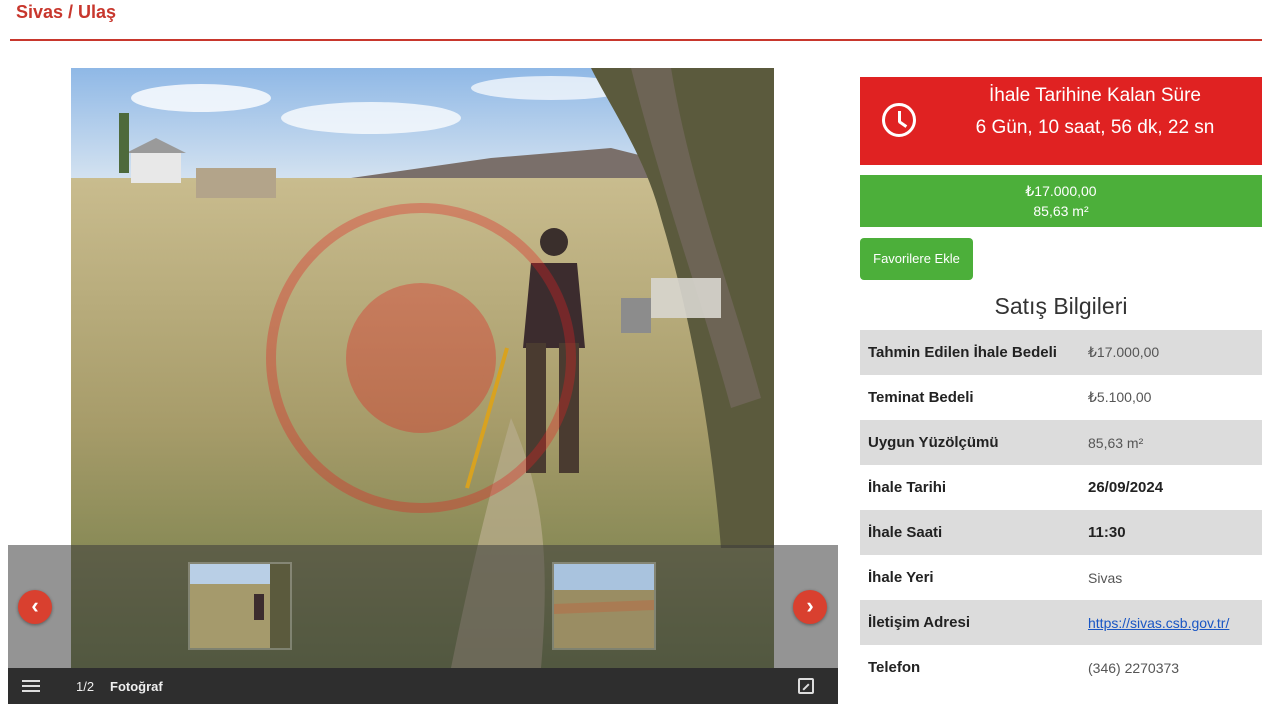 The image size is (1280, 720). I want to click on row-value: 26/09/2024, so click(1171, 487).